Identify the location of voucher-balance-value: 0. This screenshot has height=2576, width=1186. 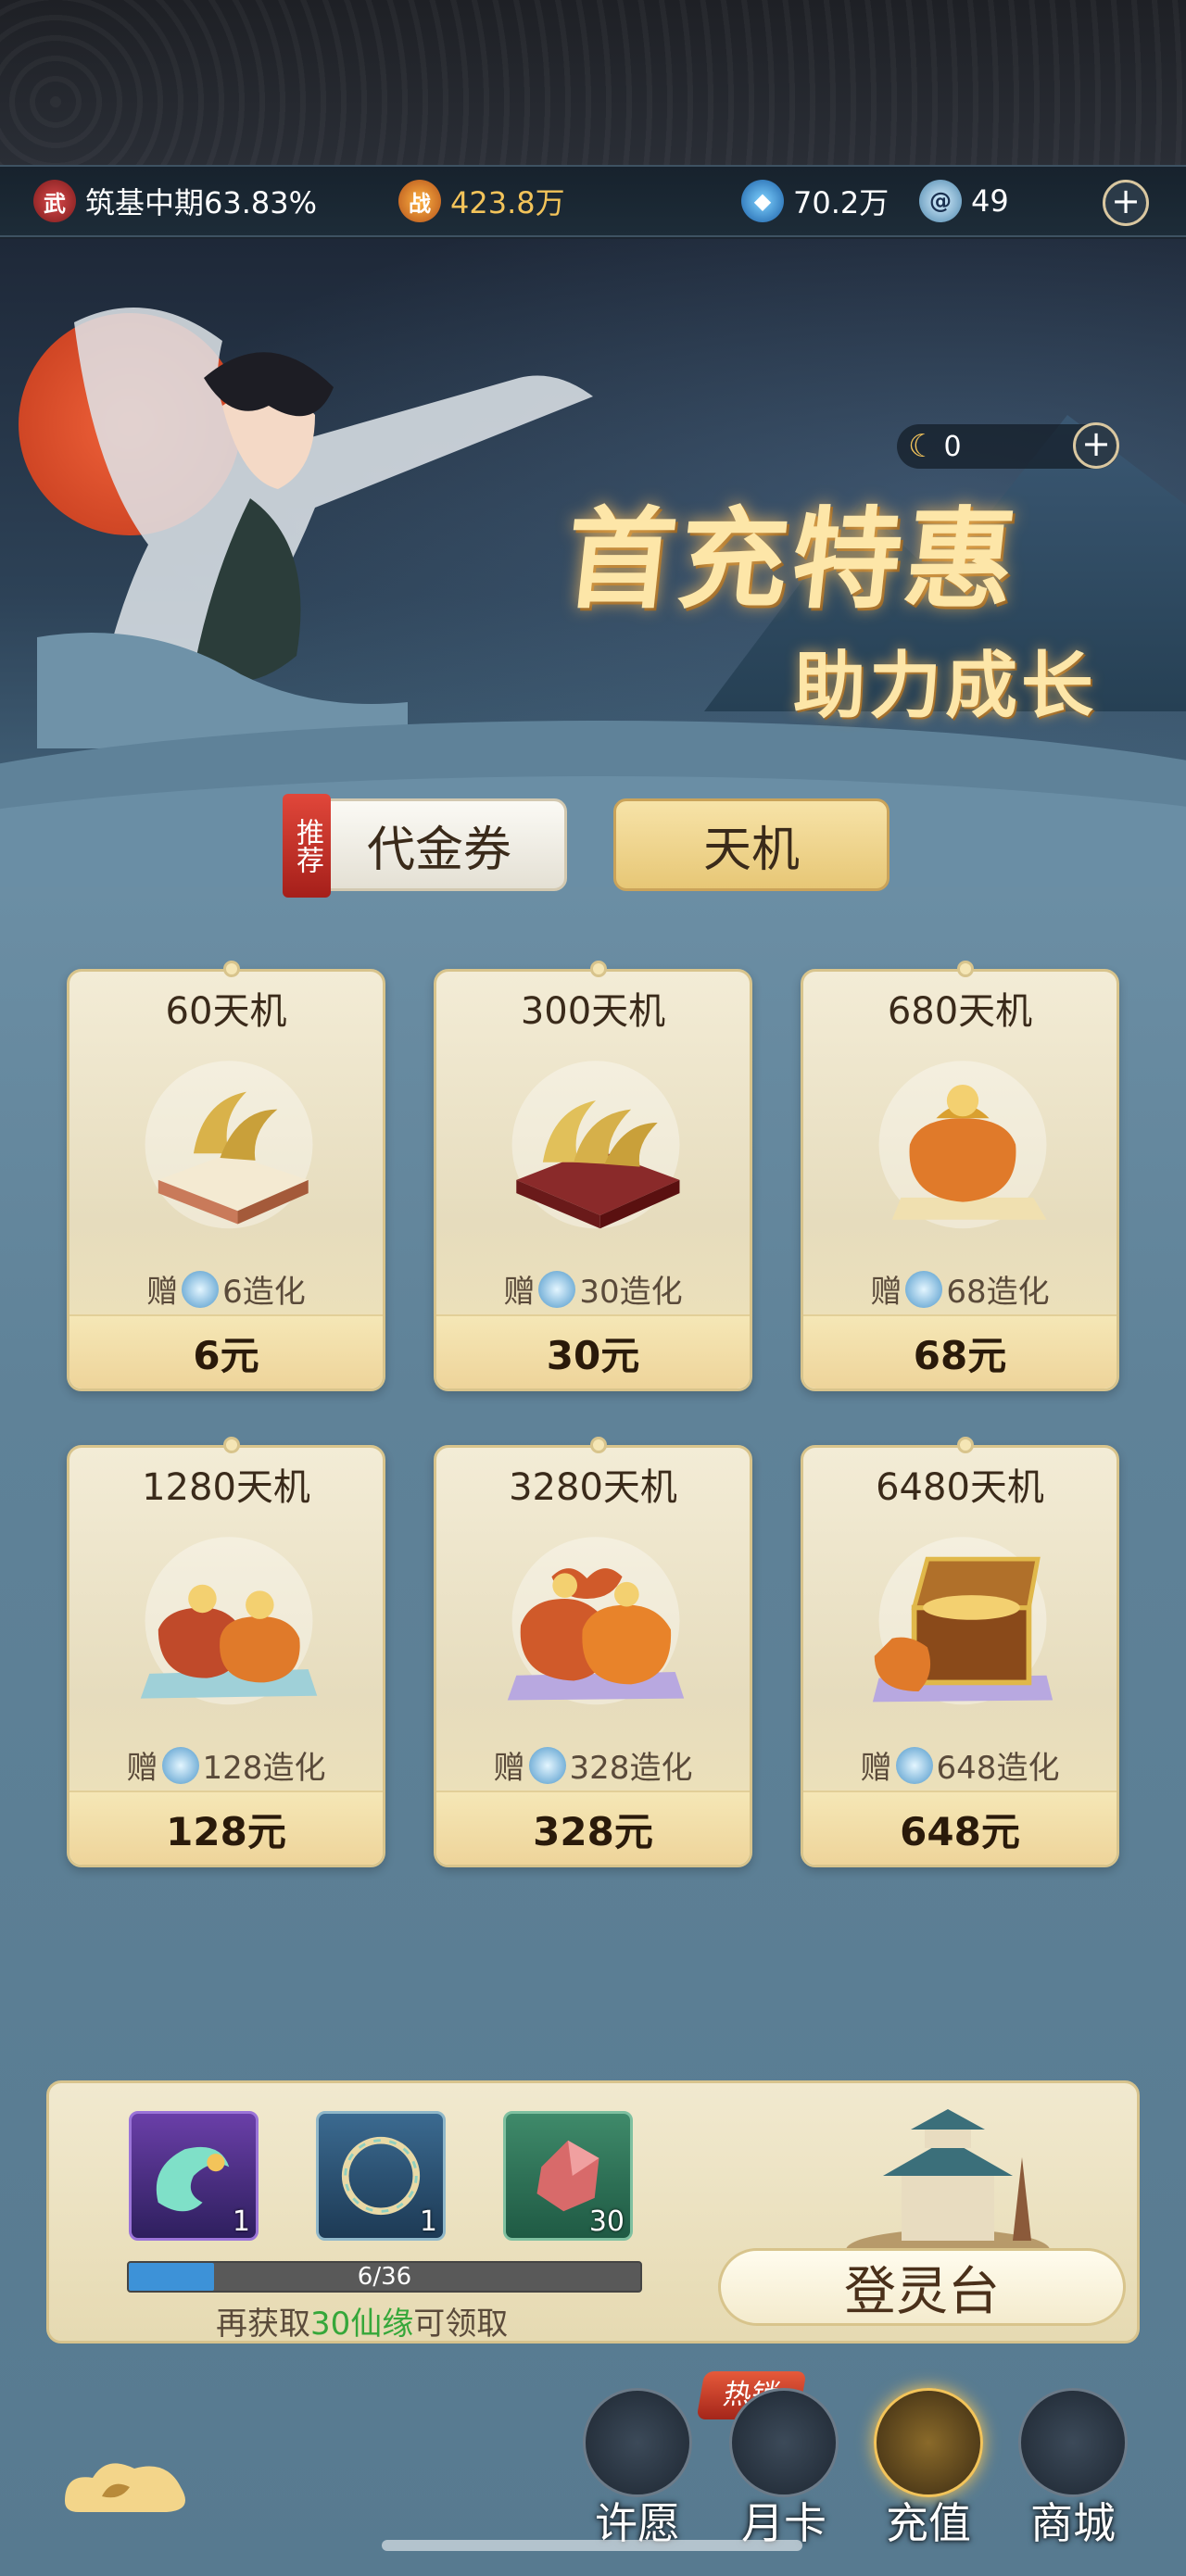
(952, 446).